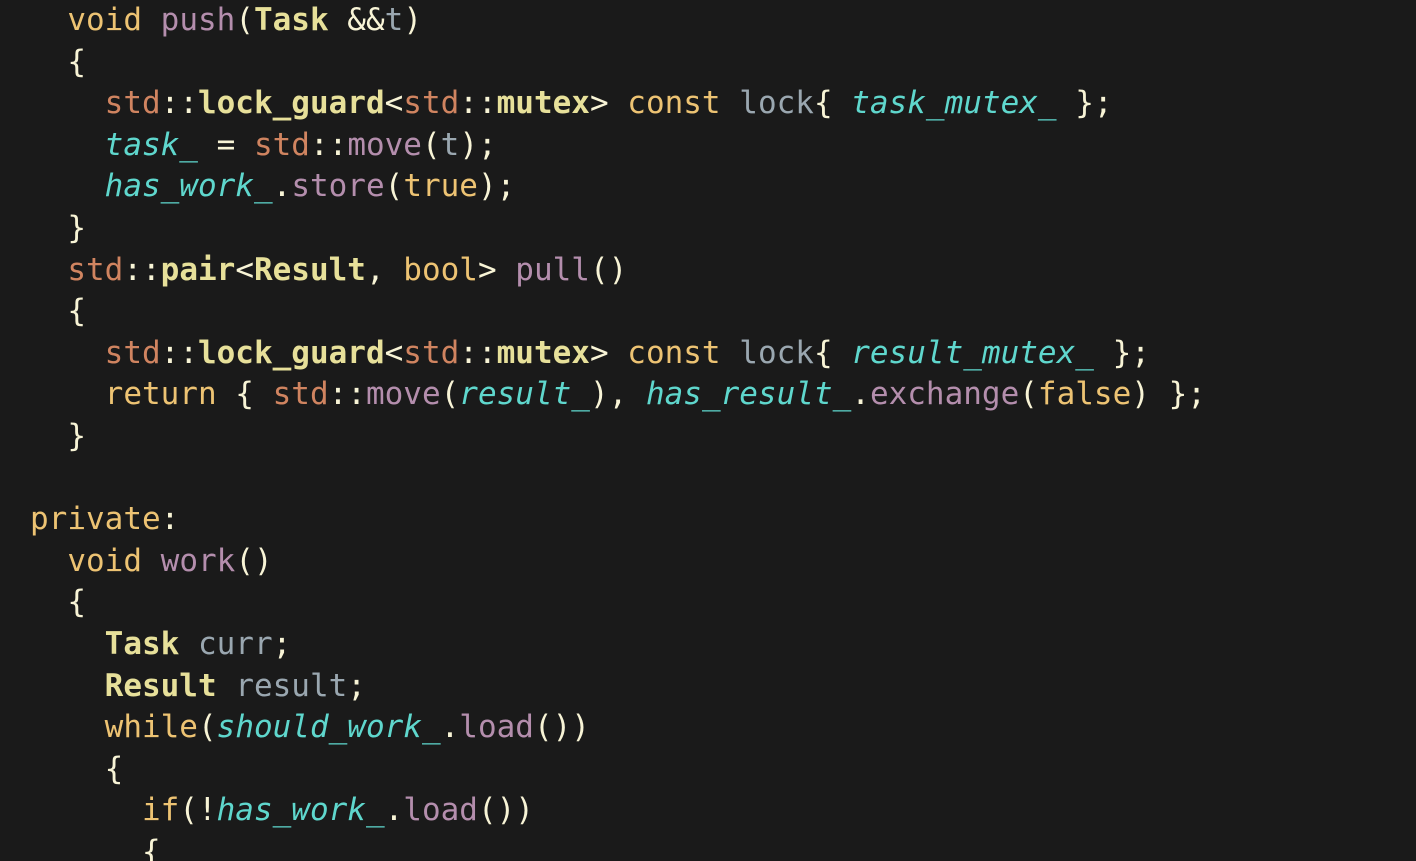 The height and width of the screenshot is (861, 1416). Describe the element at coordinates (708, 187) in the screenshot. I see `code-line: has_work_.store(true);` at that location.